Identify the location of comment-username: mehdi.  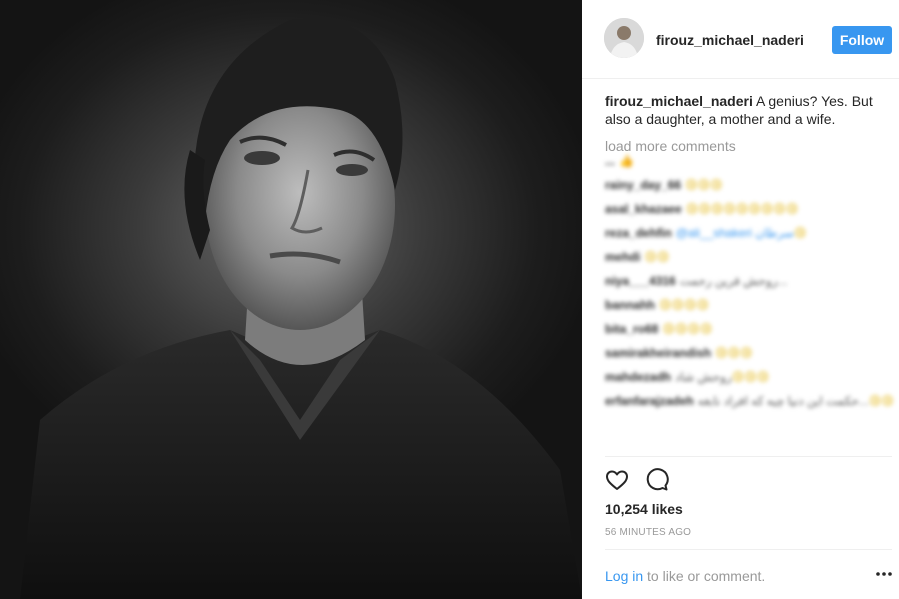
(622, 257).